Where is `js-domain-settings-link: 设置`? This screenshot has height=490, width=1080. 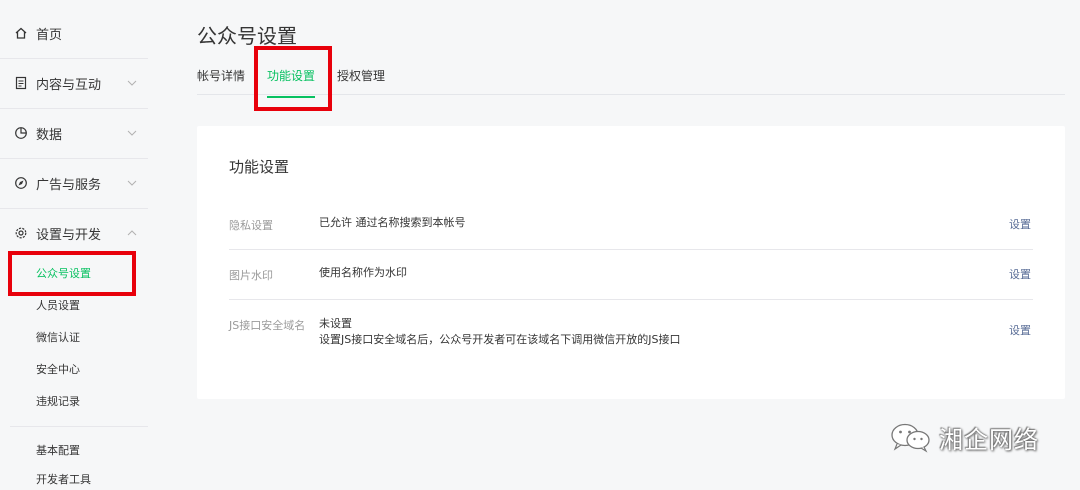
js-domain-settings-link: 设置 is located at coordinates (1020, 330).